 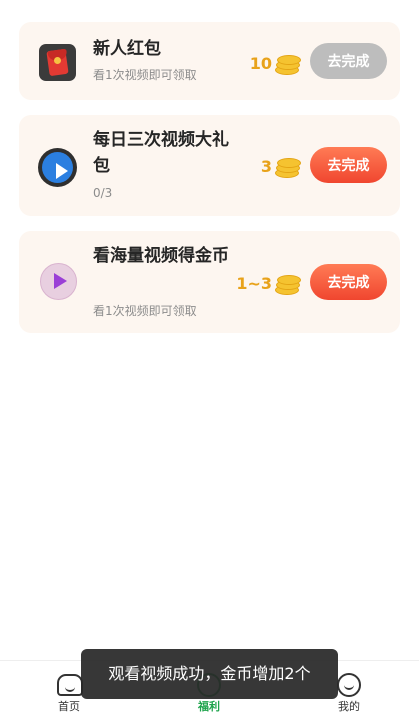 I want to click on task-title: 看海量视频得金币, so click(x=161, y=256).